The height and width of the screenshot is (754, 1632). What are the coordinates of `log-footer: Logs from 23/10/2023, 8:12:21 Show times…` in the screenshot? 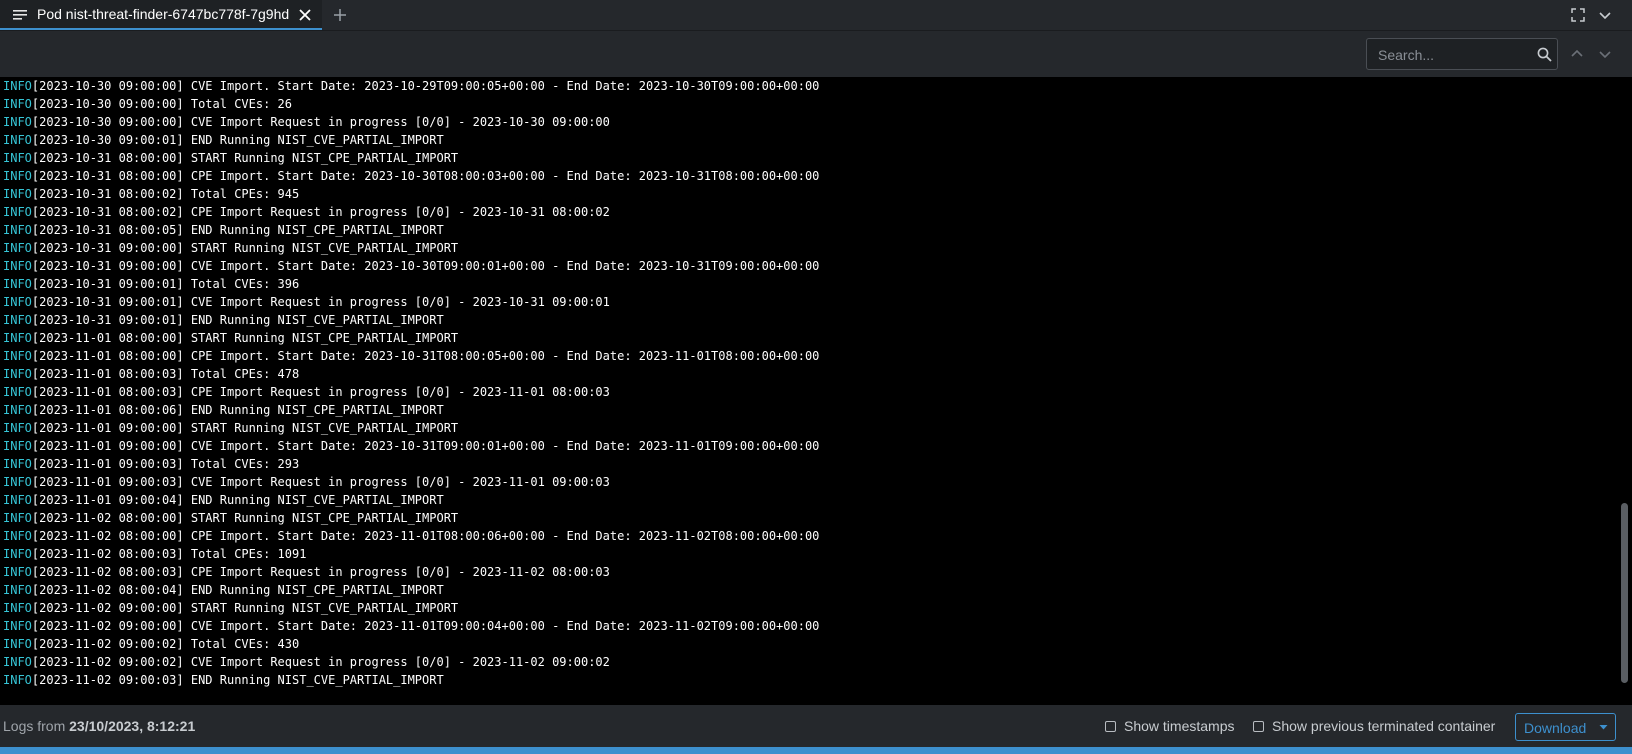 It's located at (816, 726).